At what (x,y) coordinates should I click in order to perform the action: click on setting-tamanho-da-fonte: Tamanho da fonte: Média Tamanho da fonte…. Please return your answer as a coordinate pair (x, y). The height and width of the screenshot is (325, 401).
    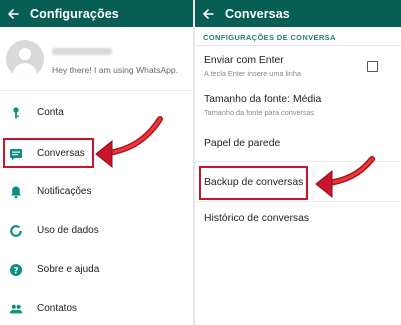
    Looking at the image, I should click on (262, 105).